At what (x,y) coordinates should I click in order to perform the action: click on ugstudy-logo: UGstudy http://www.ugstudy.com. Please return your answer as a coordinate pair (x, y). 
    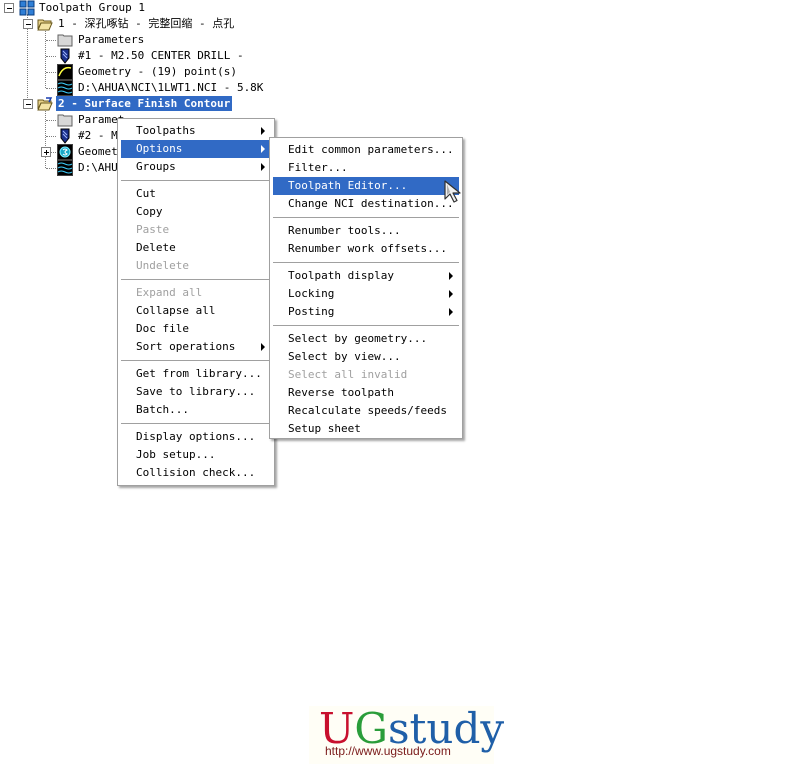
    Looking at the image, I should click on (406, 734).